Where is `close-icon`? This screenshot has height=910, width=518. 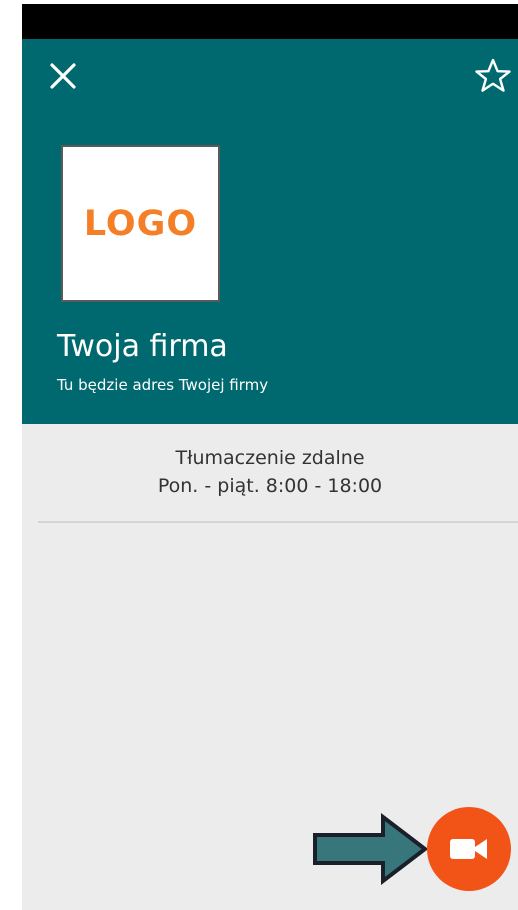
close-icon is located at coordinates (63, 76).